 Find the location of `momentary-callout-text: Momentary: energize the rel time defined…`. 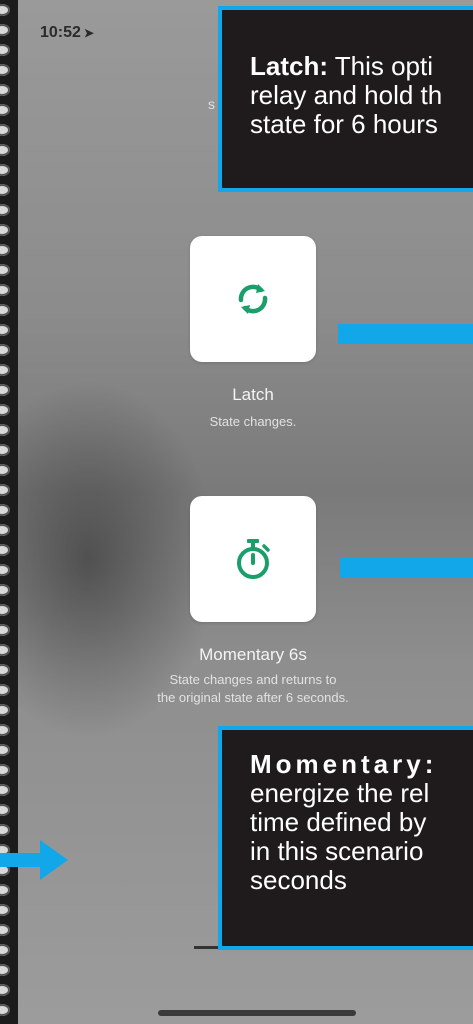

momentary-callout-text: Momentary: energize the rel time defined… is located at coordinates (361, 822).